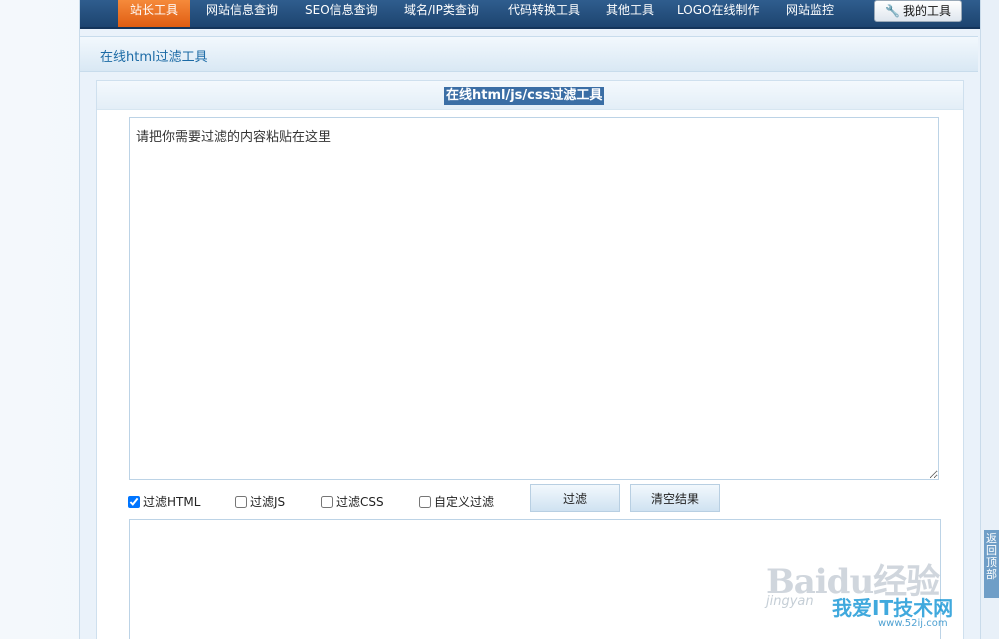 The width and height of the screenshot is (999, 639). Describe the element at coordinates (172, 502) in the screenshot. I see `filter-html-label: 过滤HTML` at that location.